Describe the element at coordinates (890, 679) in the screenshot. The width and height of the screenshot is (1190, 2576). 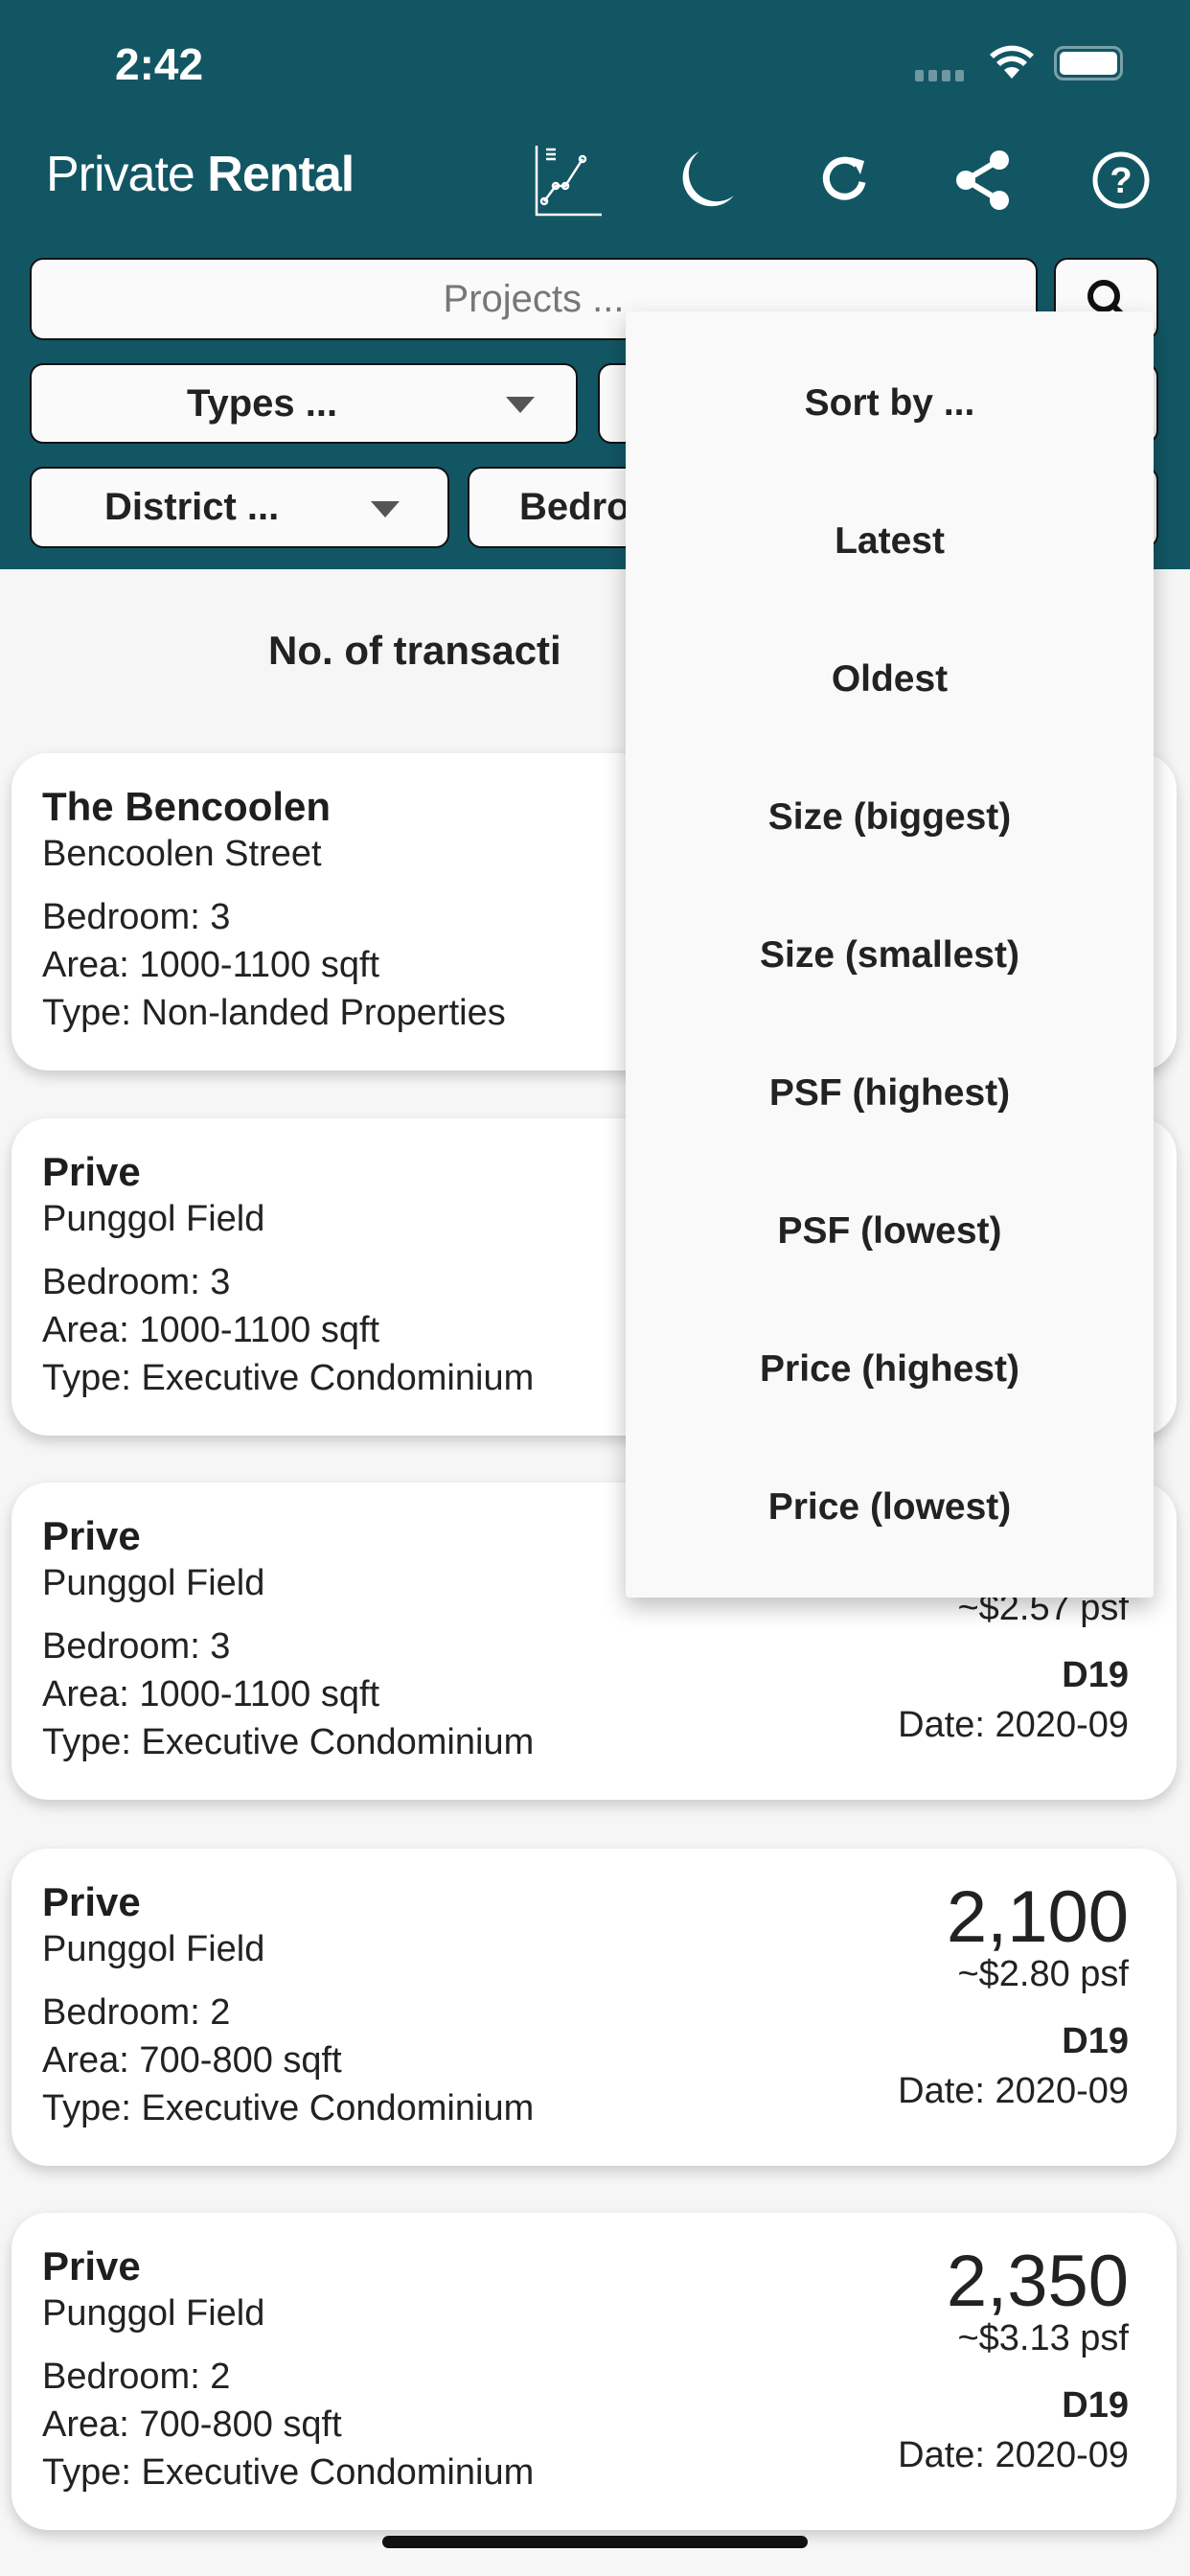
I see `sort-option: Oldest` at that location.